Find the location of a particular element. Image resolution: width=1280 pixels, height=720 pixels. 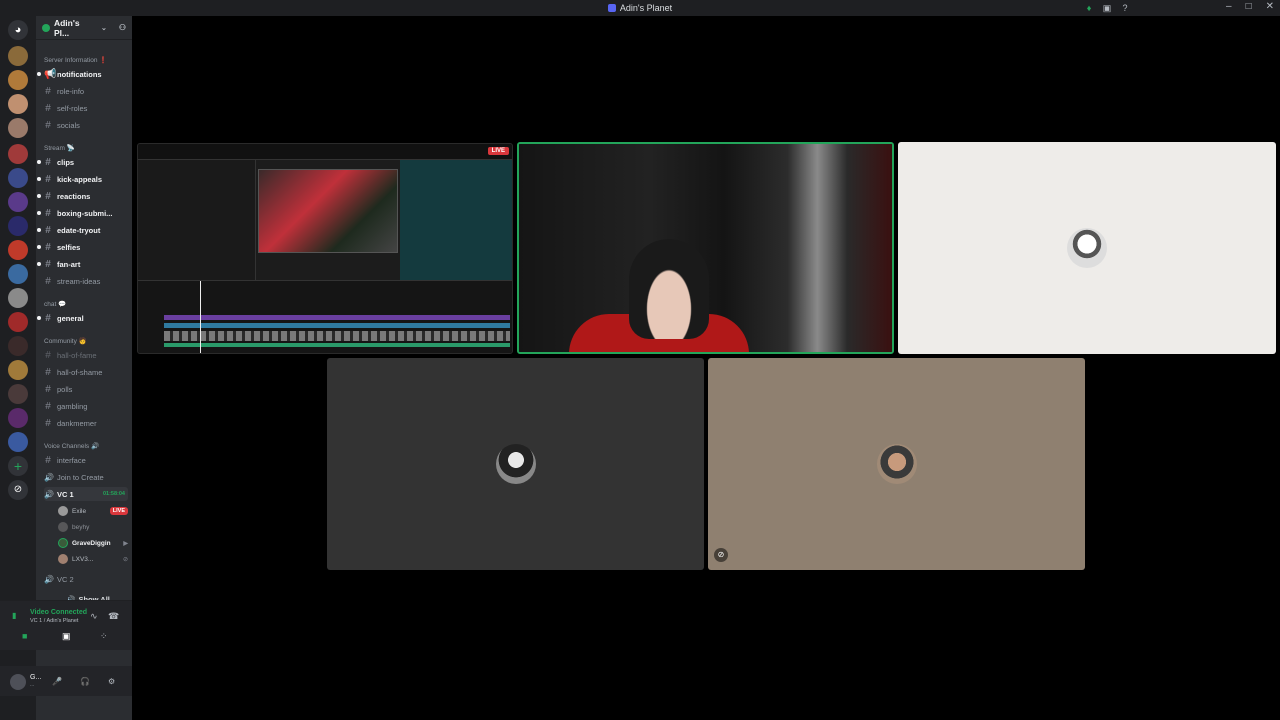

timeline-track is located at coordinates (337, 336).